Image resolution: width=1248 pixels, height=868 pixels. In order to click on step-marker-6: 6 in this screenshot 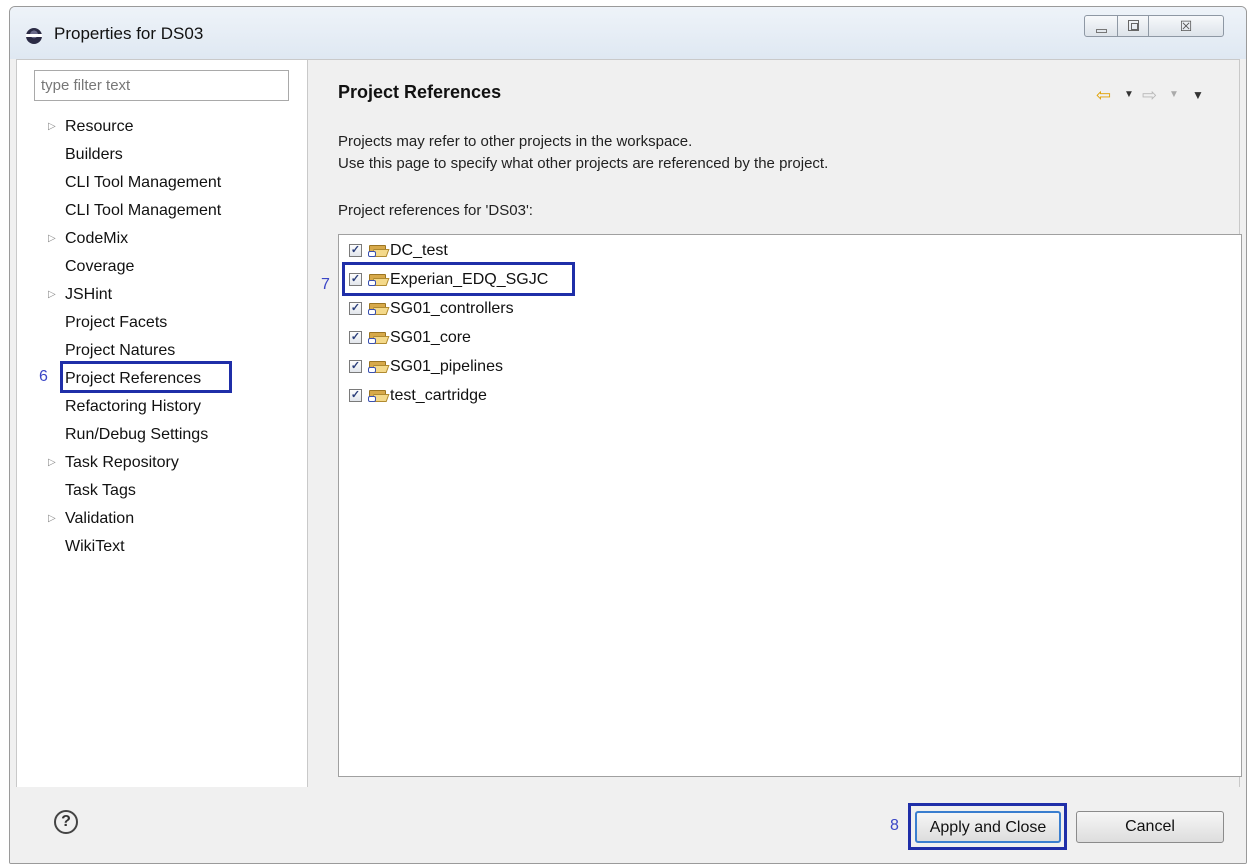, I will do `click(43, 376)`.